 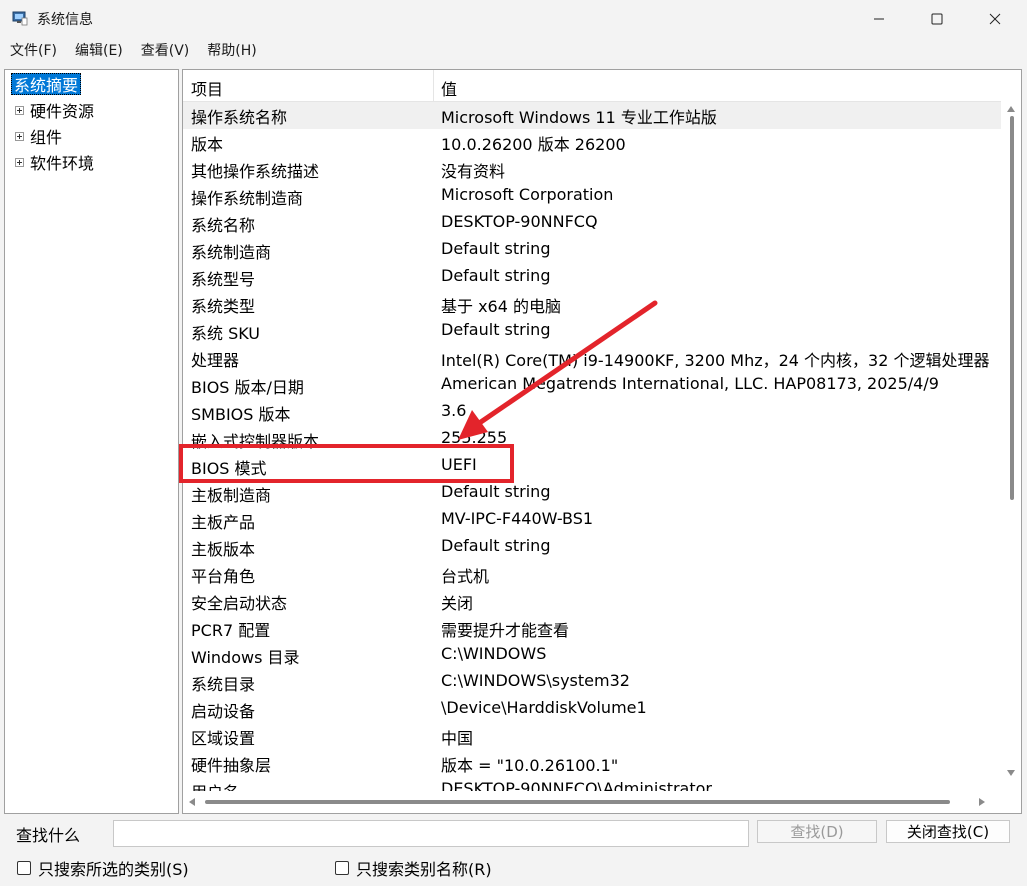 I want to click on scroll-down-icon, so click(x=1011, y=773).